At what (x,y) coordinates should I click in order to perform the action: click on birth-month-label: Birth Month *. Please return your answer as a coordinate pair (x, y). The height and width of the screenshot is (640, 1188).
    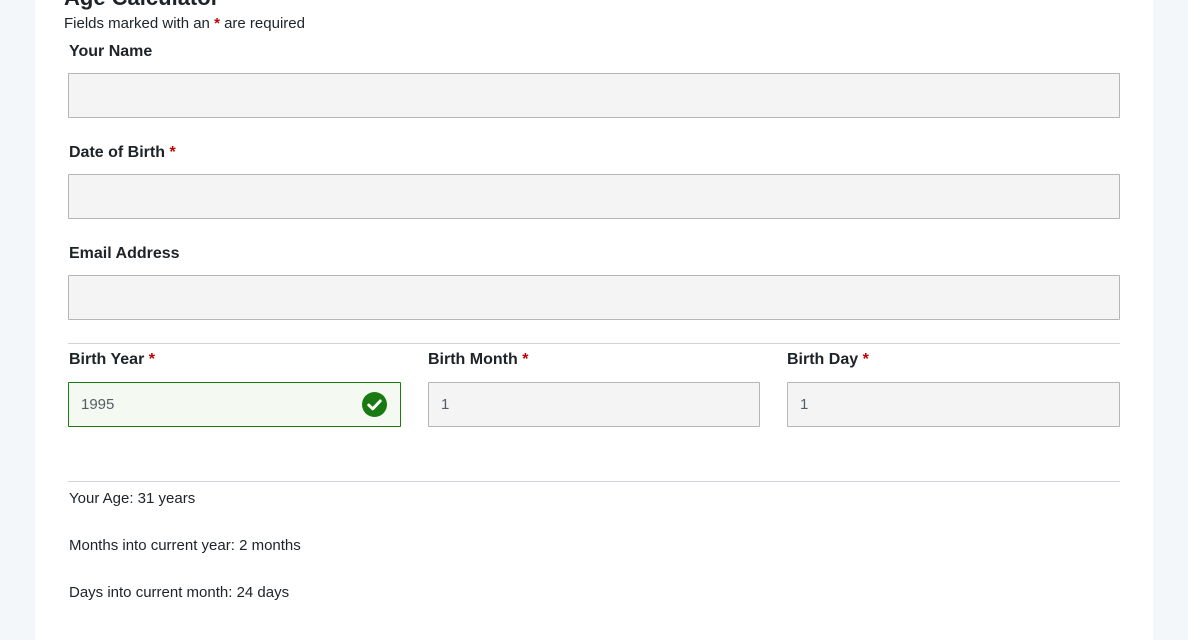
    Looking at the image, I should click on (478, 360).